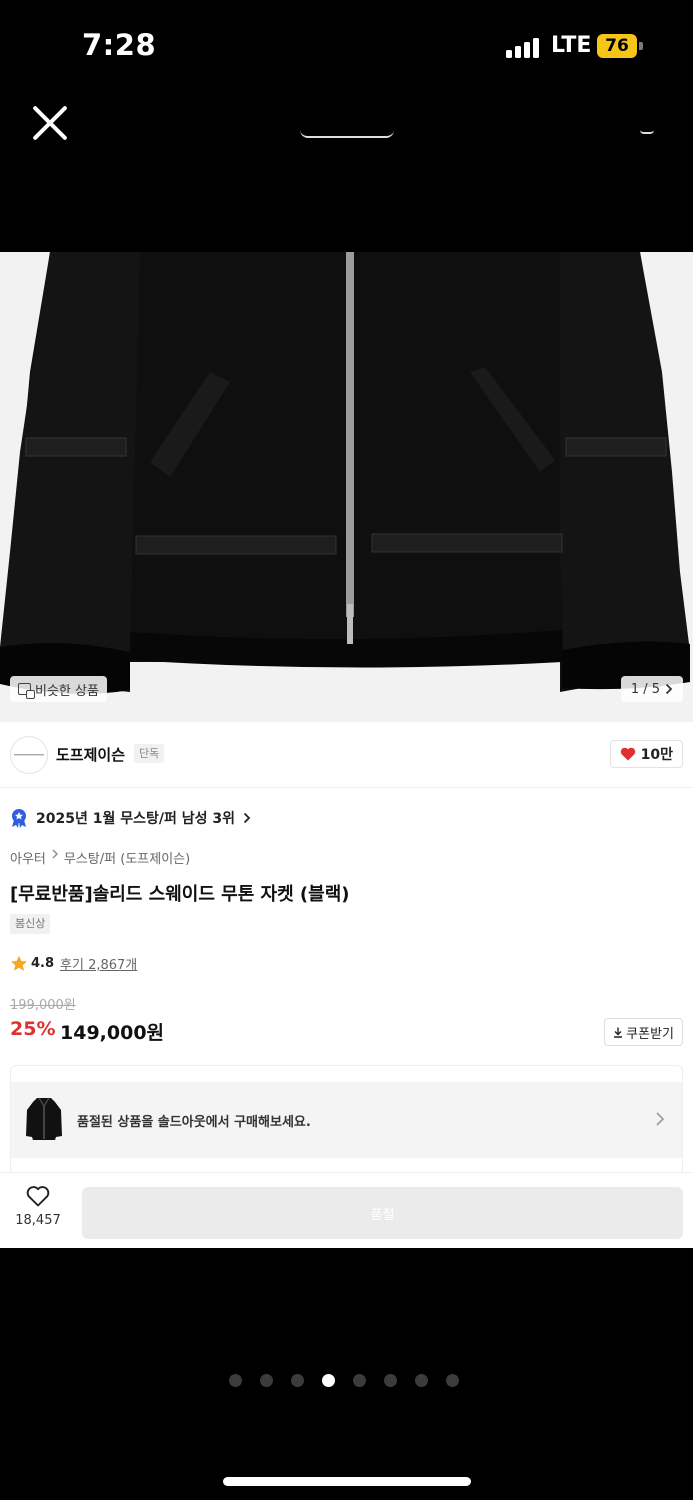  What do you see at coordinates (127, 857) in the screenshot?
I see `breadcrumb-item-category: 무스탕/퍼 (도프제이슨)` at bounding box center [127, 857].